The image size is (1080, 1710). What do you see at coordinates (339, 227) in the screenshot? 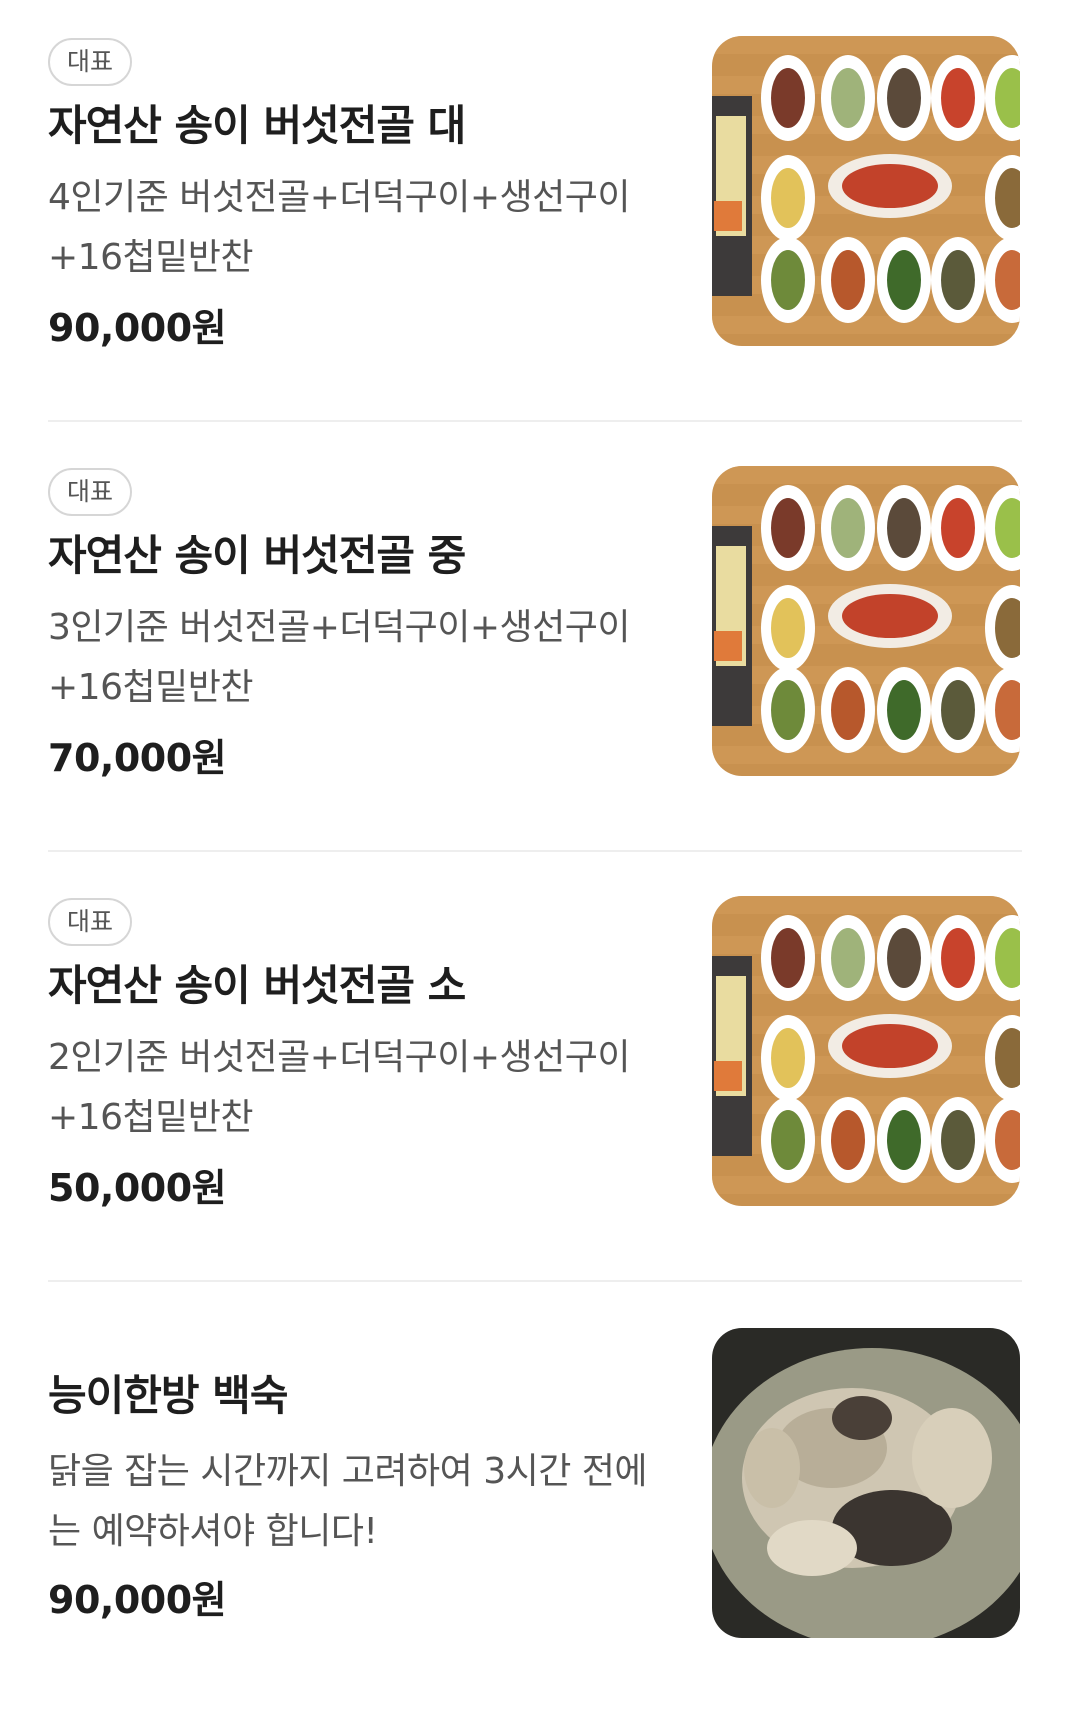
I see `menu-item-description: 4인기준 버섯전골+더덕구이+생선구이+16첩밑반찬` at bounding box center [339, 227].